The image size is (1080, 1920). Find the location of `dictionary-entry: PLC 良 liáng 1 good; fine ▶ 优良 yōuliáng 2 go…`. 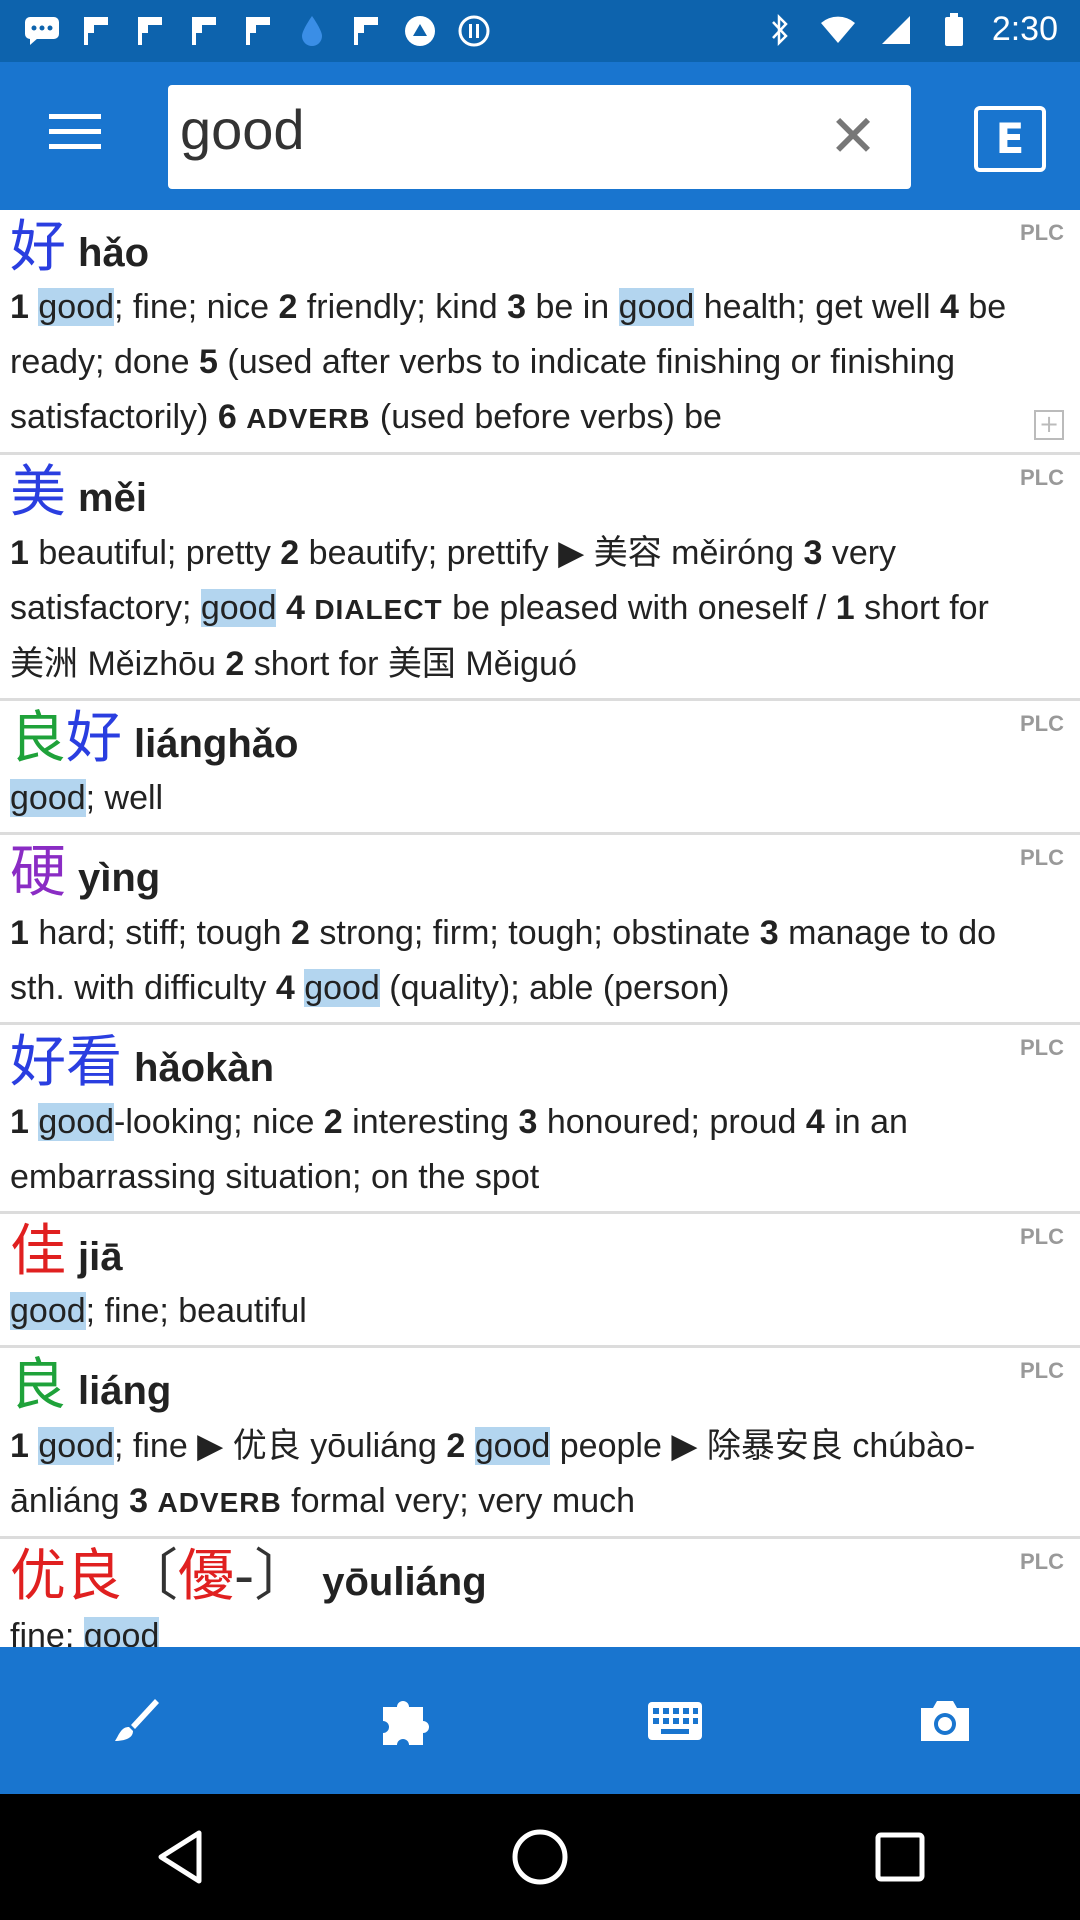

dictionary-entry: PLC 良 liáng 1 good; fine ▶ 优良 yōuliáng 2 go… is located at coordinates (540, 1443).